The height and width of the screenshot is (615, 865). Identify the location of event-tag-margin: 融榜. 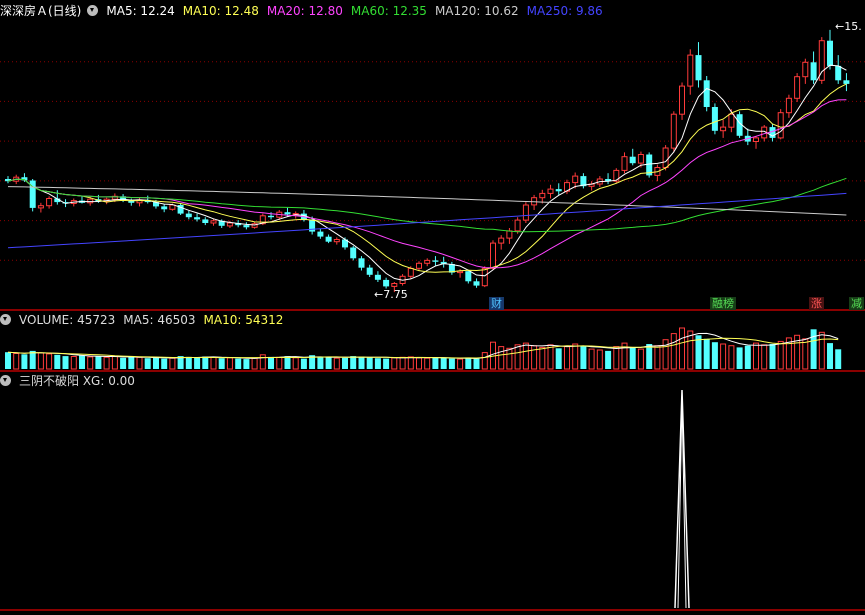
(723, 303).